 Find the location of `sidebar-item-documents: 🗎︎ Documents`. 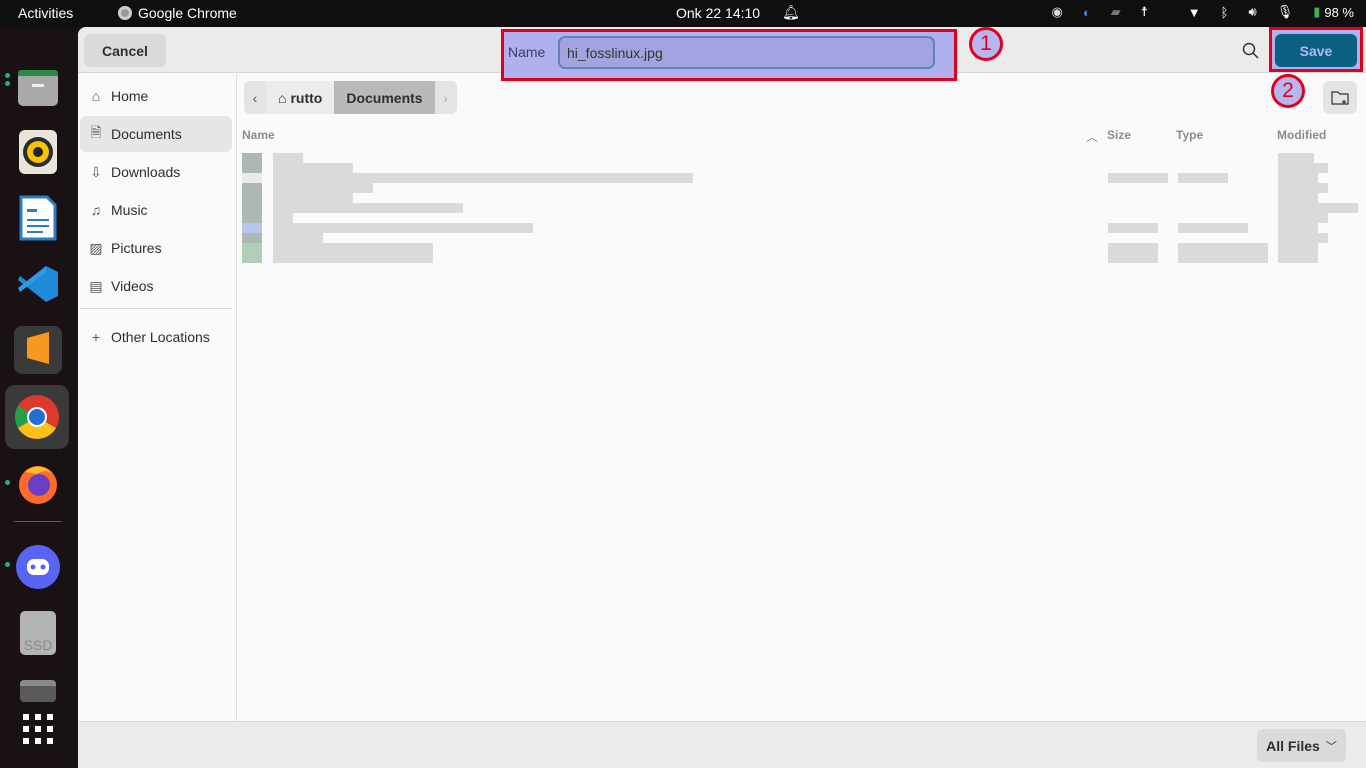

sidebar-item-documents: 🗎︎ Documents is located at coordinates (156, 134).